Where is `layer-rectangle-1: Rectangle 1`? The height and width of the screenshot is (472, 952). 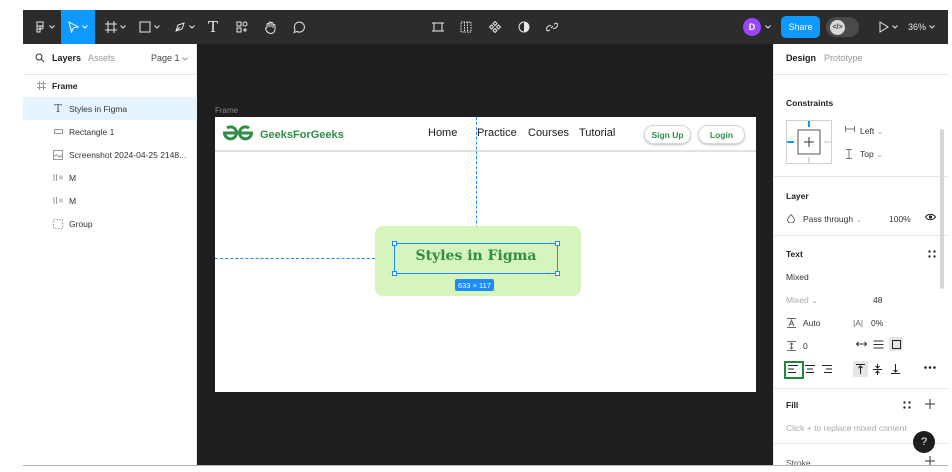 layer-rectangle-1: Rectangle 1 is located at coordinates (110, 131).